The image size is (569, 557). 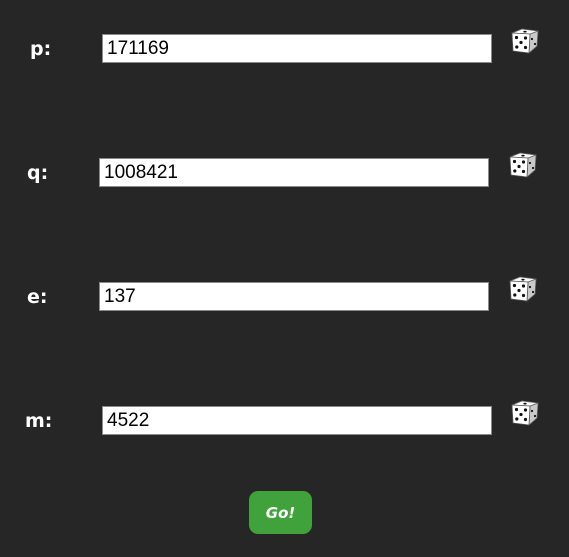 What do you see at coordinates (38, 173) in the screenshot?
I see `field-label-q: q:` at bounding box center [38, 173].